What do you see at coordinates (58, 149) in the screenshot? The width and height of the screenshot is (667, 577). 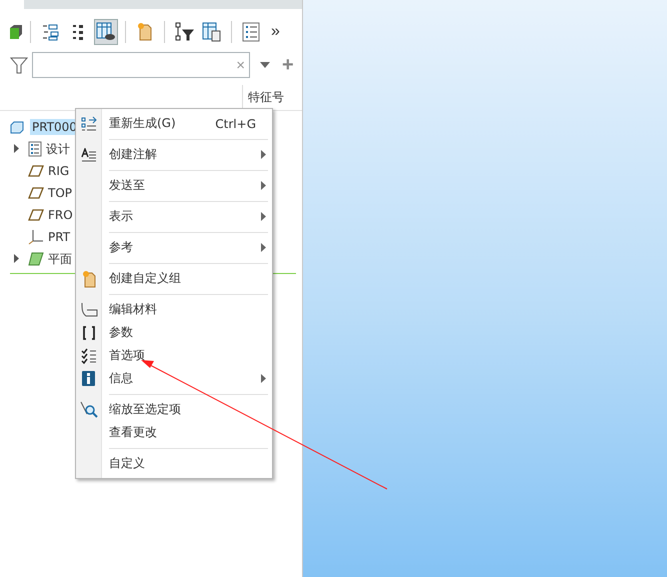 I see `tree-item: 设计` at bounding box center [58, 149].